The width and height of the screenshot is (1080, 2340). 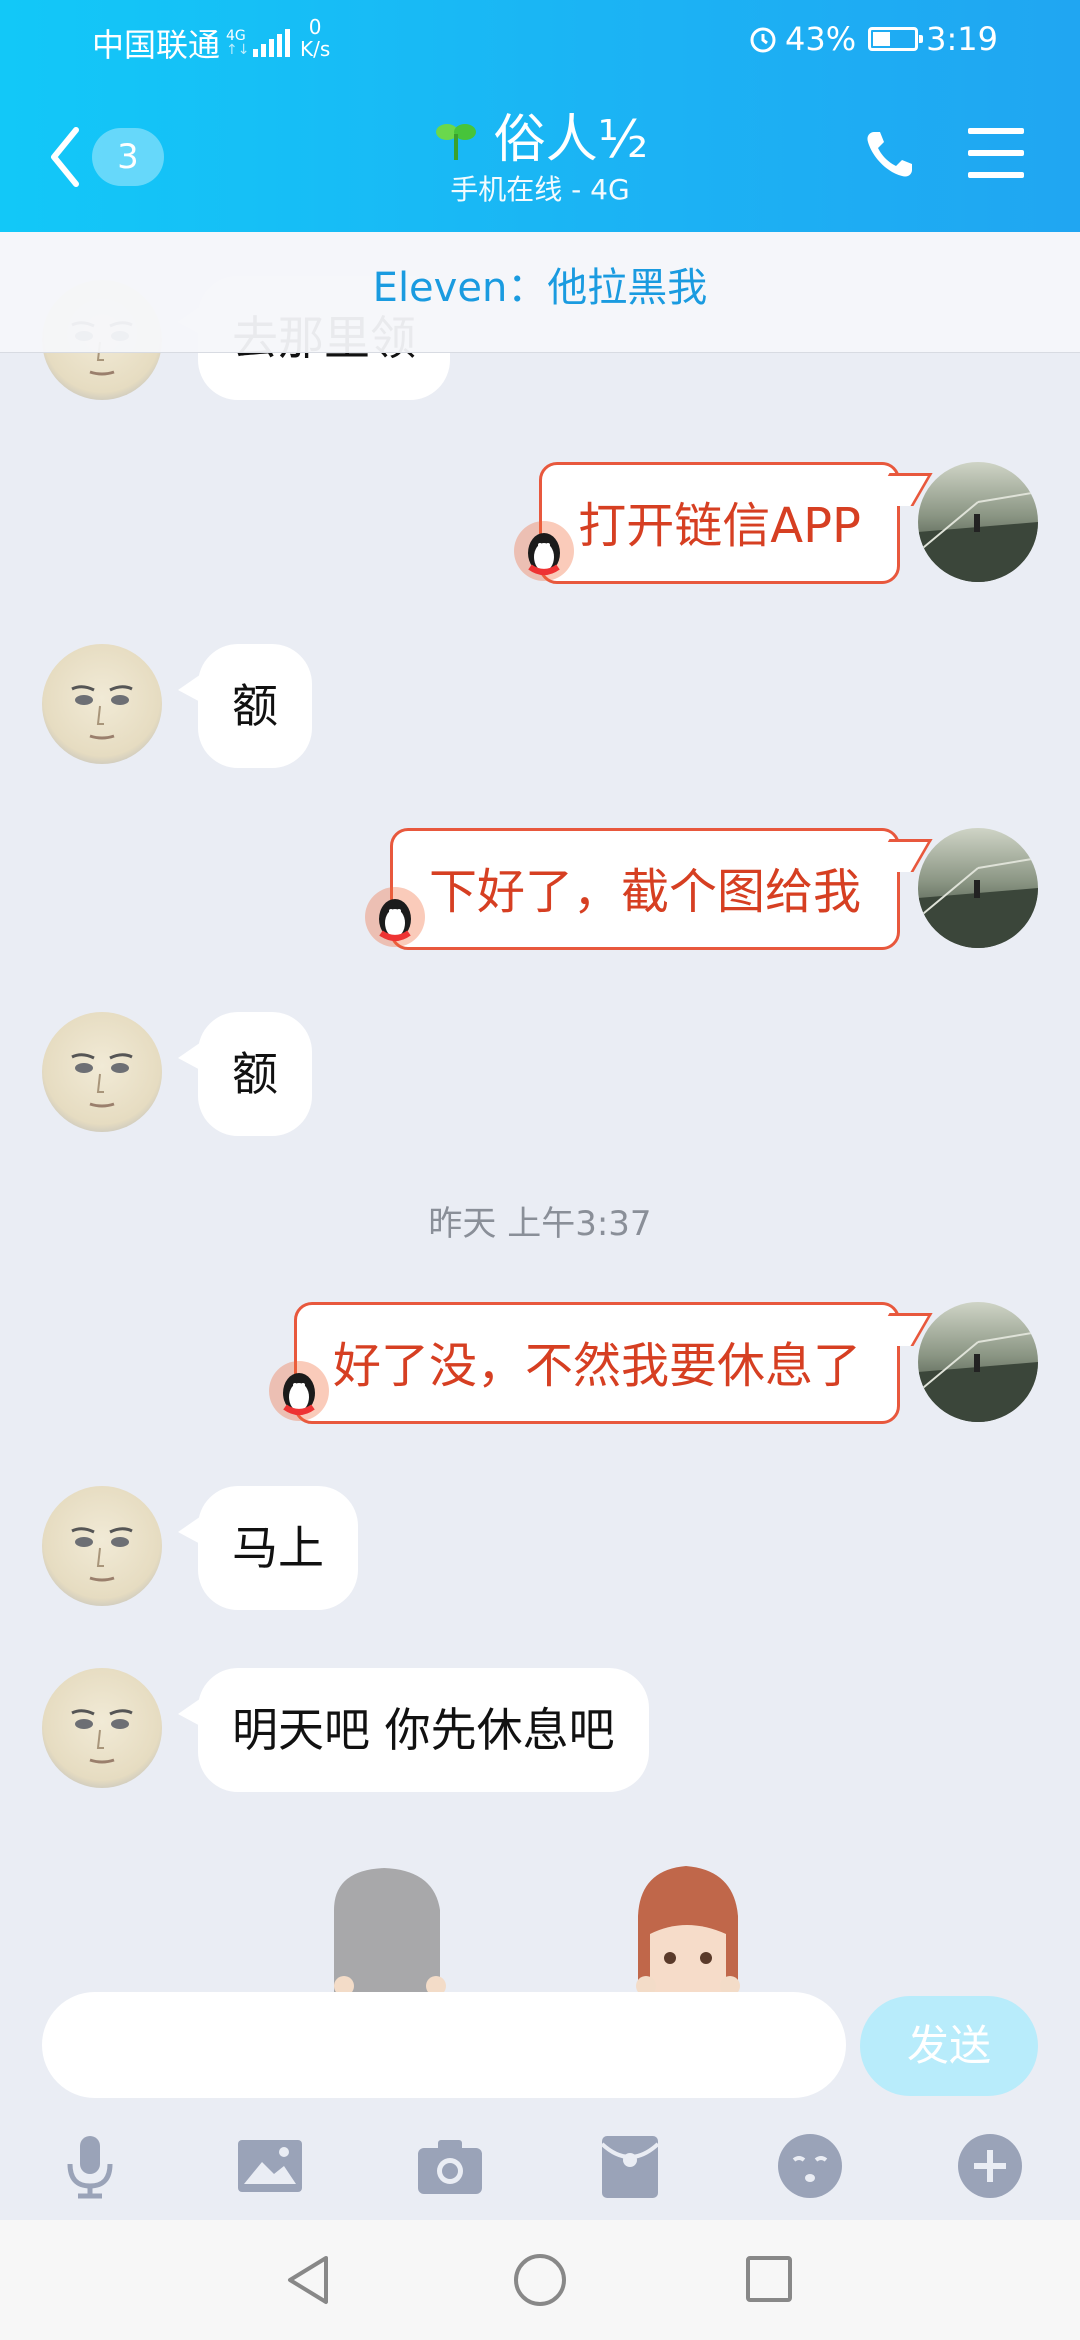 I want to click on emoji-icon, so click(x=810, y=2166).